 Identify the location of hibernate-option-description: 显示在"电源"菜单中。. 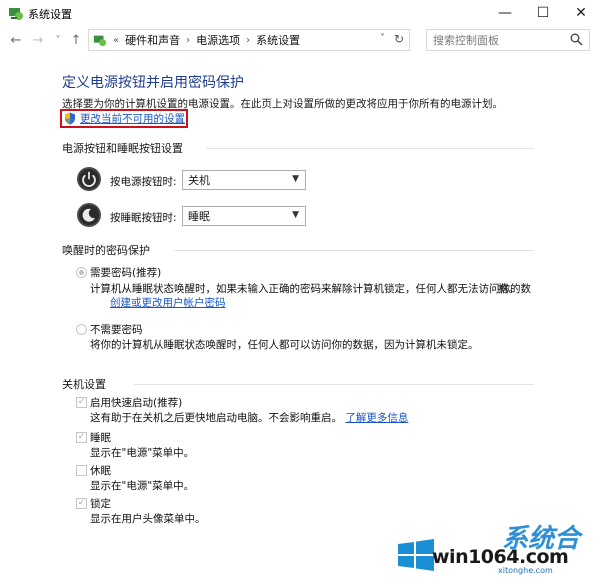
(142, 486).